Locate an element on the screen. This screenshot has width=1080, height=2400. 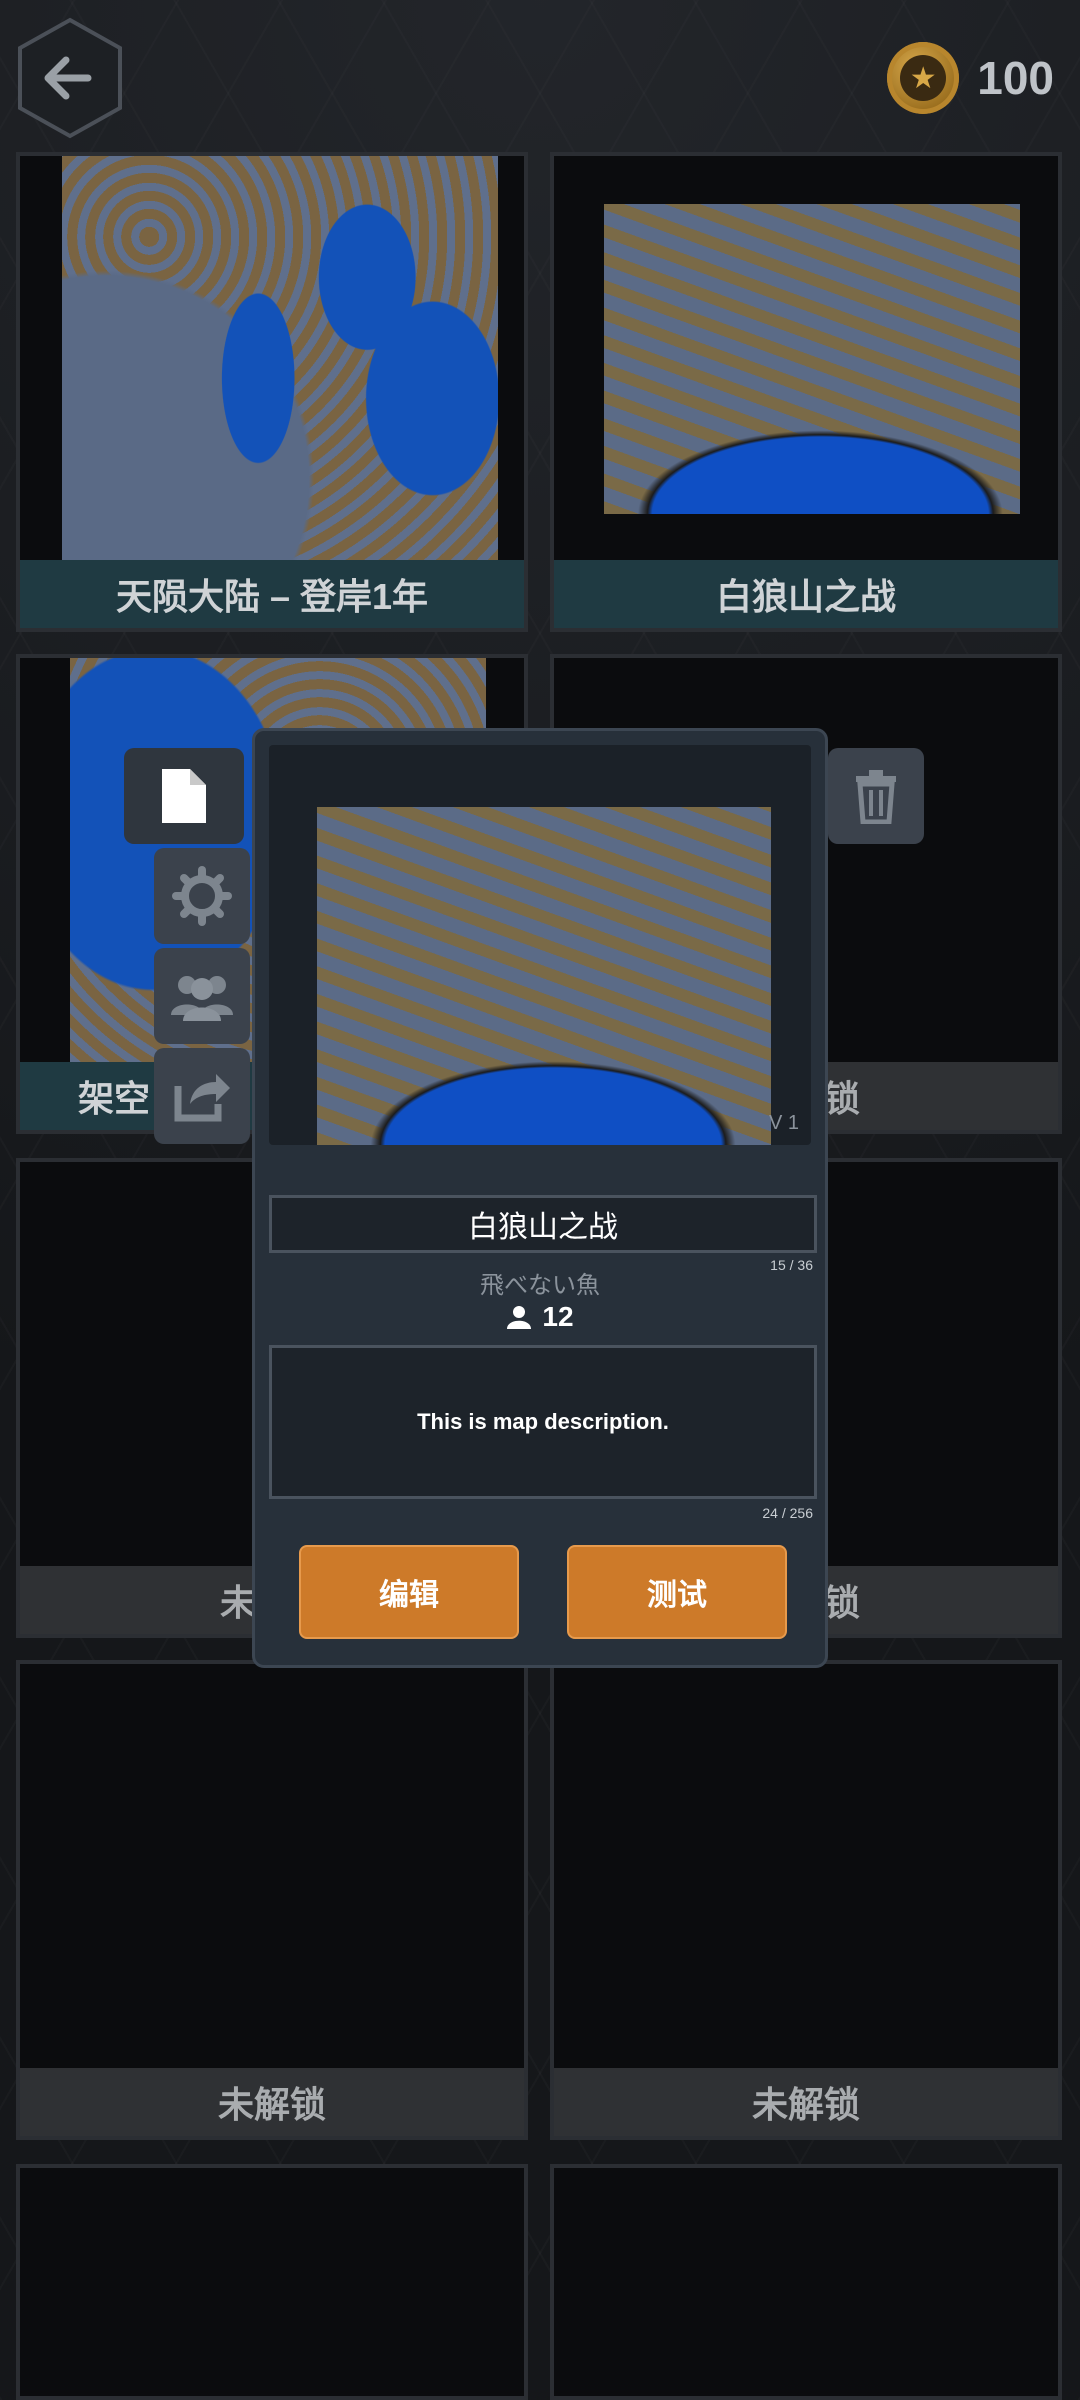
map-card-7: 未解锁 is located at coordinates (272, 1900).